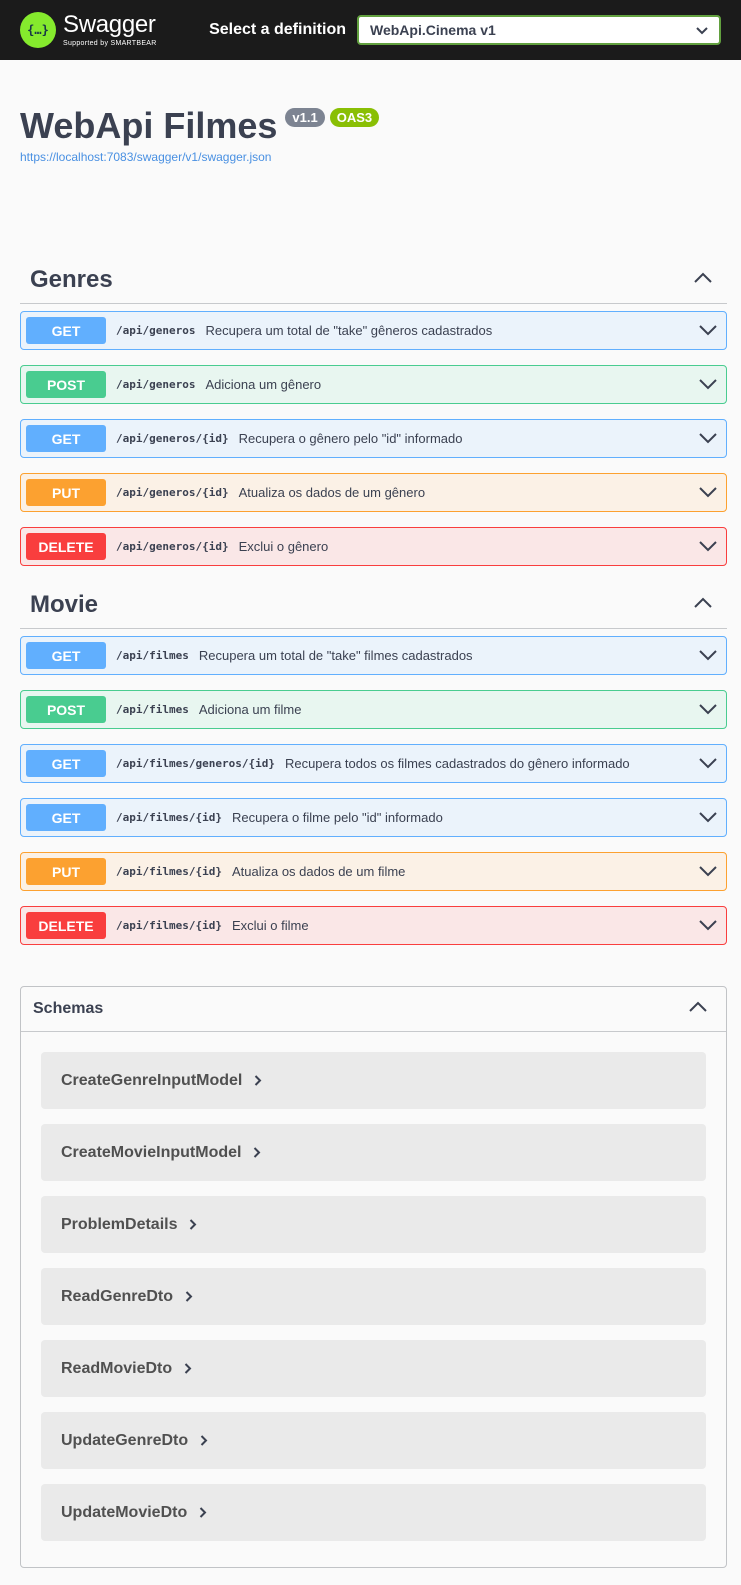 This screenshot has height=1585, width=741. Describe the element at coordinates (373, 1512) in the screenshot. I see `schema-model: UpdateMovieDto` at that location.